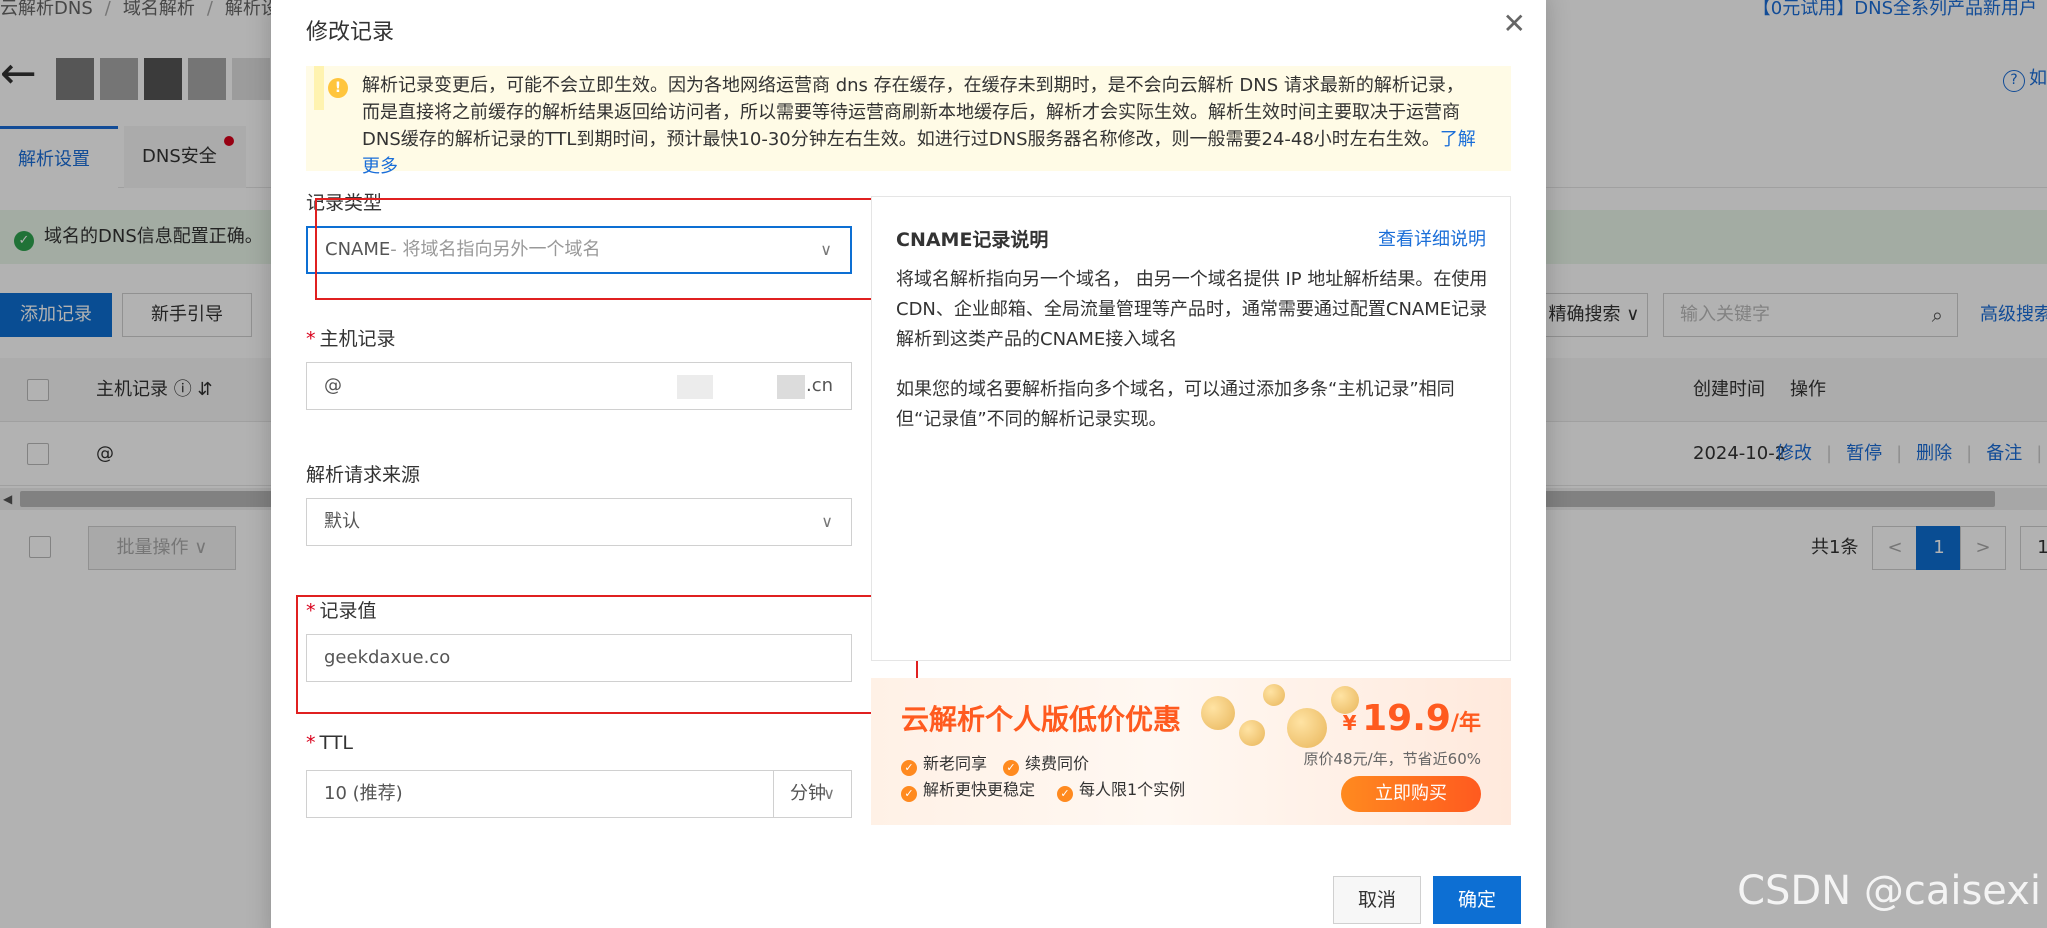 This screenshot has height=928, width=2047. I want to click on ttl-unit-select: 分钟 ∨, so click(813, 794).